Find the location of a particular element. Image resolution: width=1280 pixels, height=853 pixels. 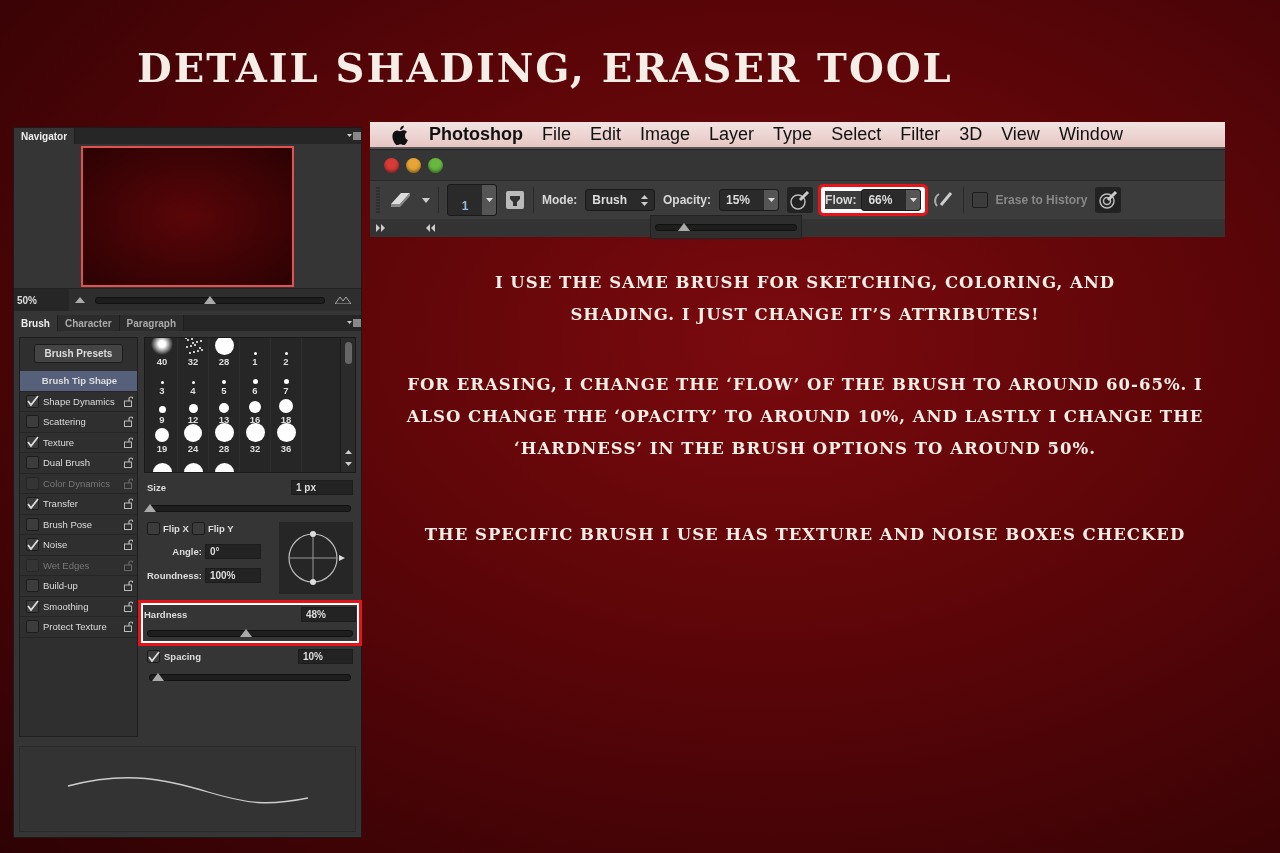

zoom-value: 50% is located at coordinates (41, 300).